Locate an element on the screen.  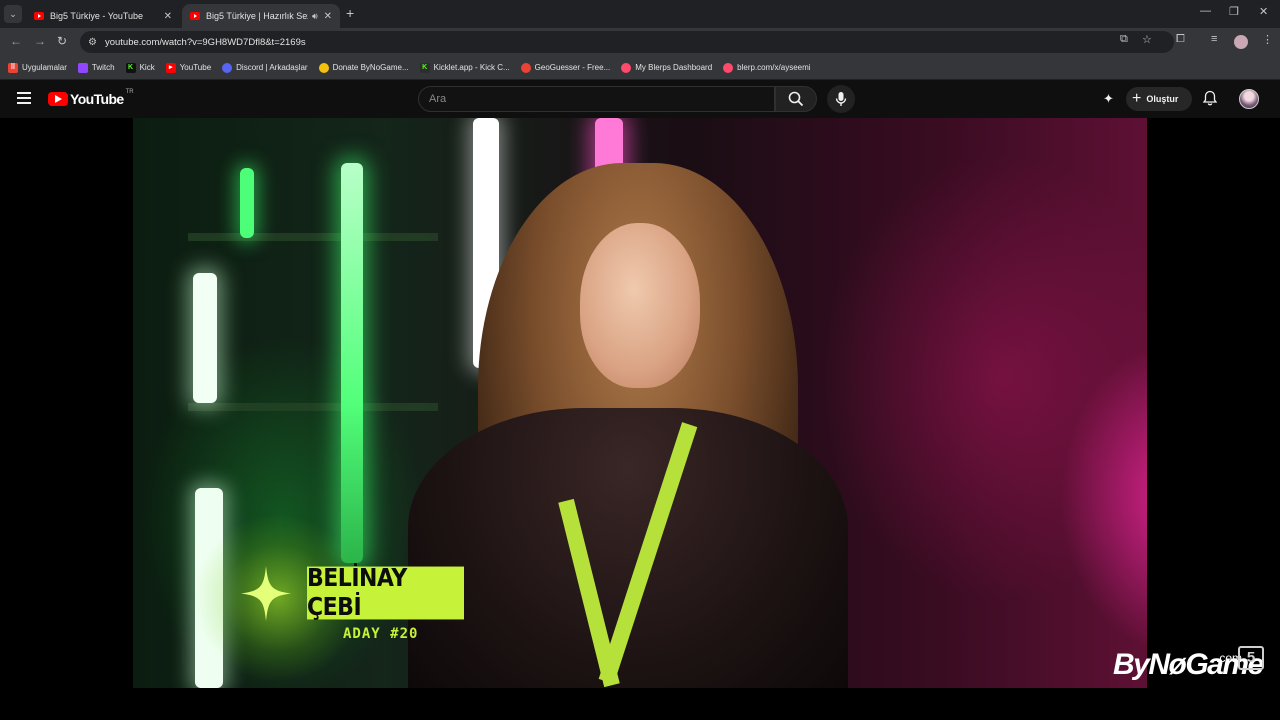
browser-tab-big5-channel: Big5 Türkiye - YouTube ✕ is located at coordinates (103, 16).